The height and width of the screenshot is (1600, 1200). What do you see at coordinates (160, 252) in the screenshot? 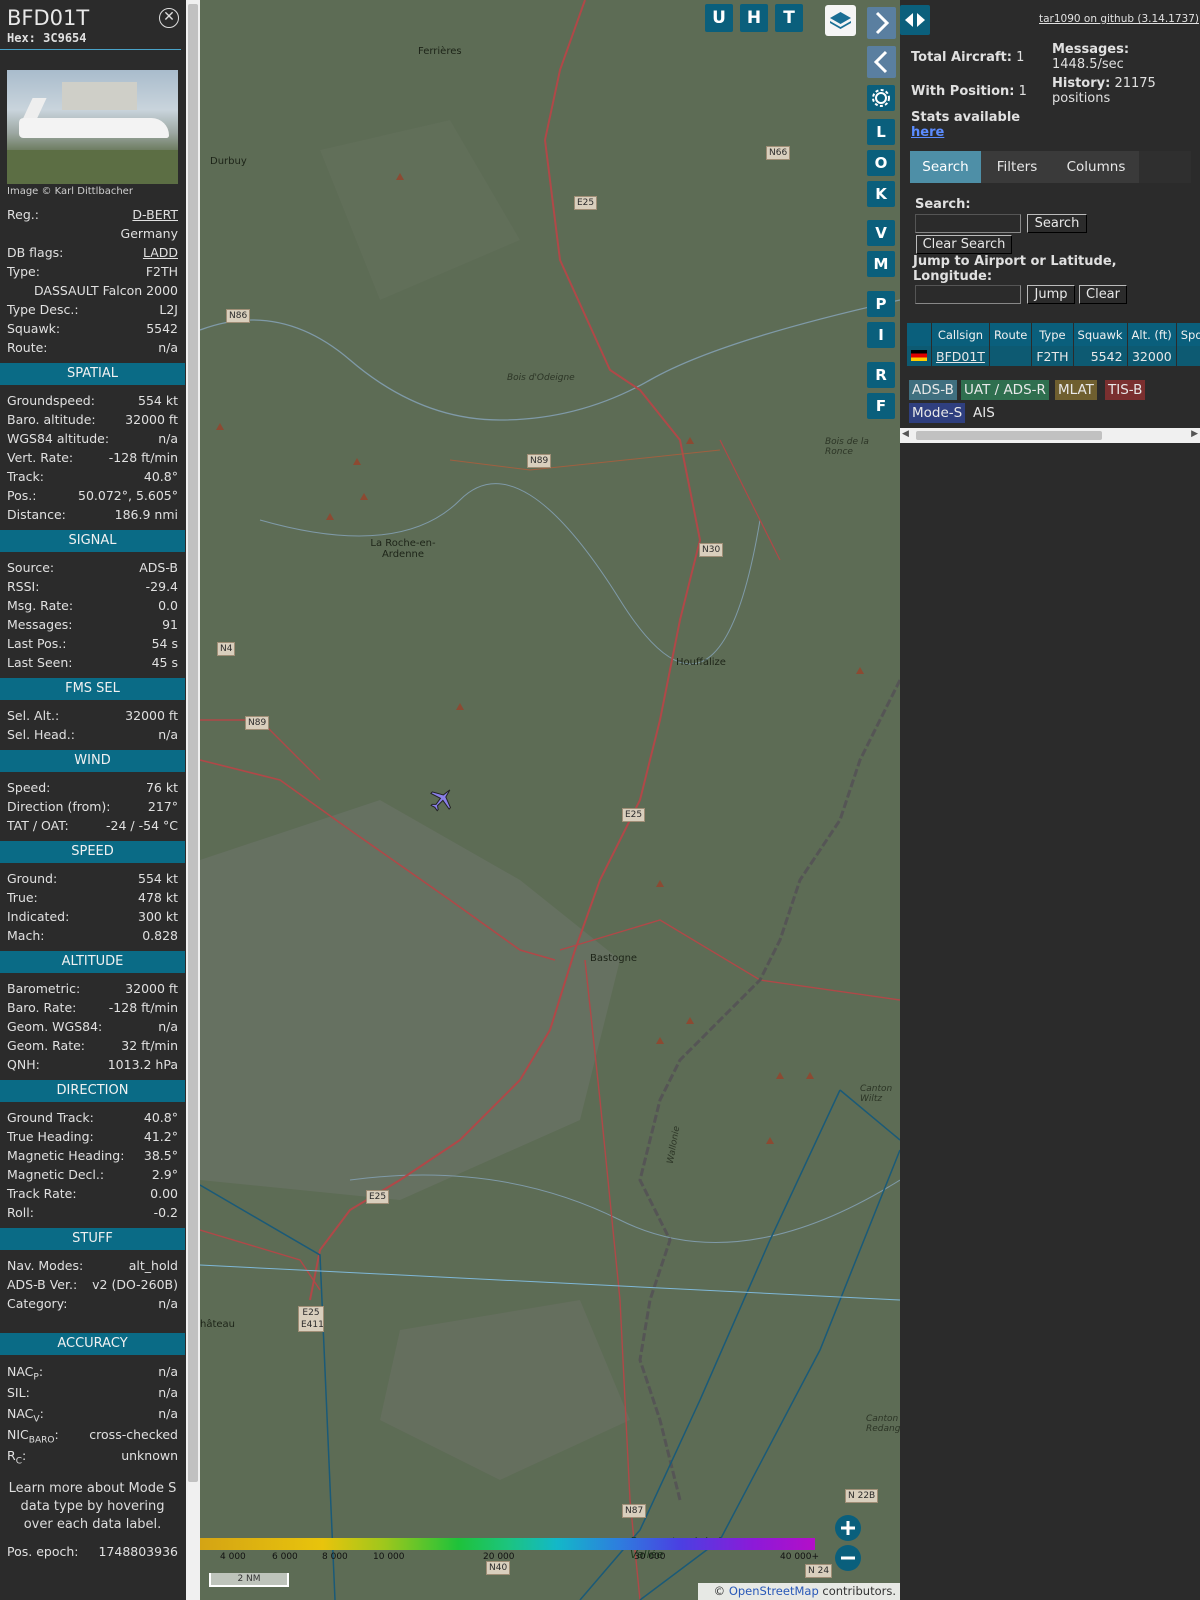
I see `info-row-value: LADD` at bounding box center [160, 252].